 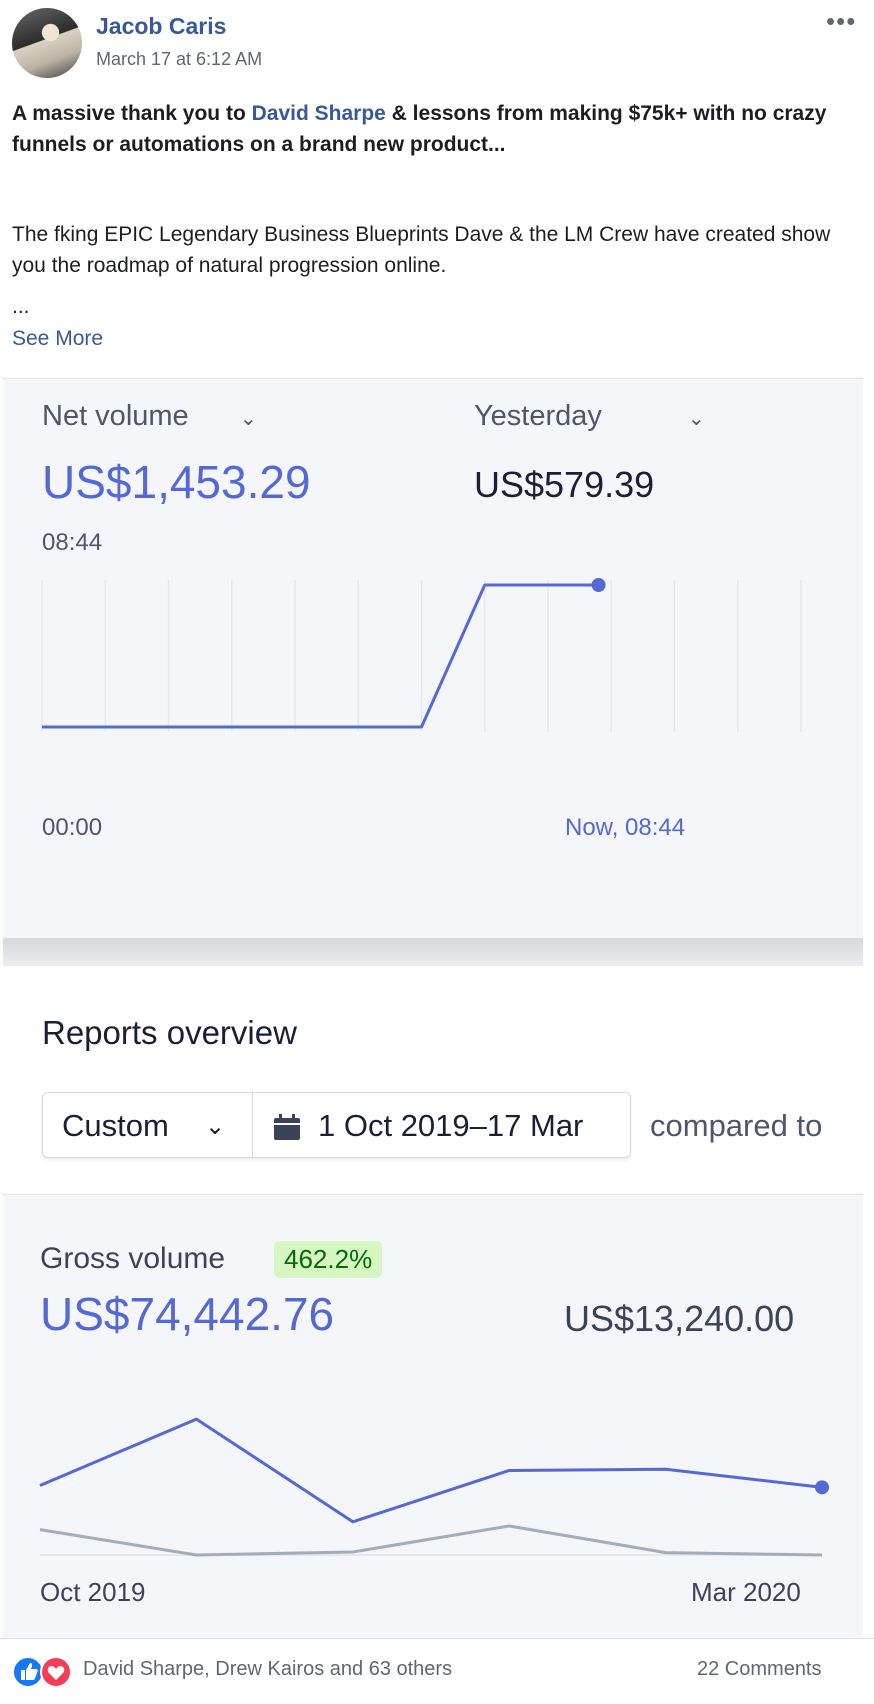 What do you see at coordinates (132, 113) in the screenshot?
I see `headline-text: A massive thank you to` at bounding box center [132, 113].